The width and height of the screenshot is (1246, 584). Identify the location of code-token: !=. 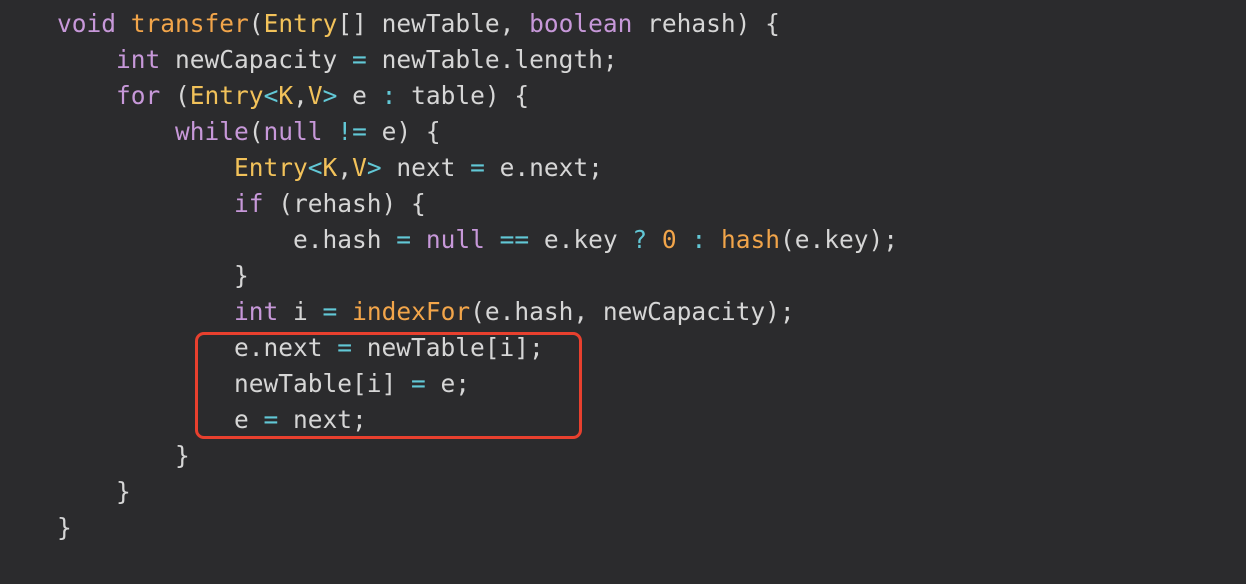
(352, 131).